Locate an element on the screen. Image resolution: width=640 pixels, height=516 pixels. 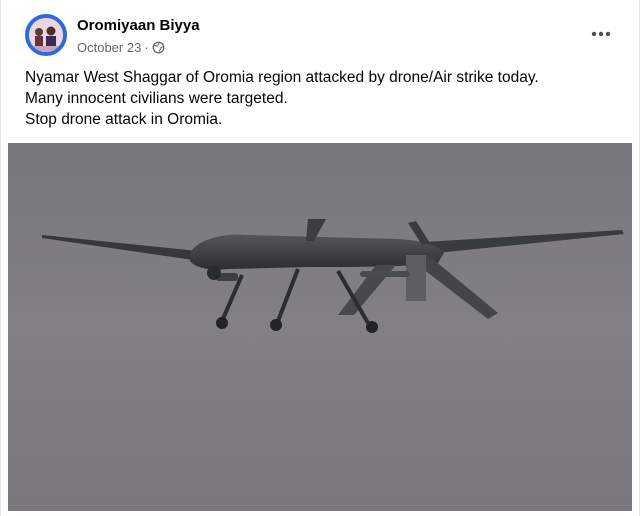
globe-icon is located at coordinates (158, 47).